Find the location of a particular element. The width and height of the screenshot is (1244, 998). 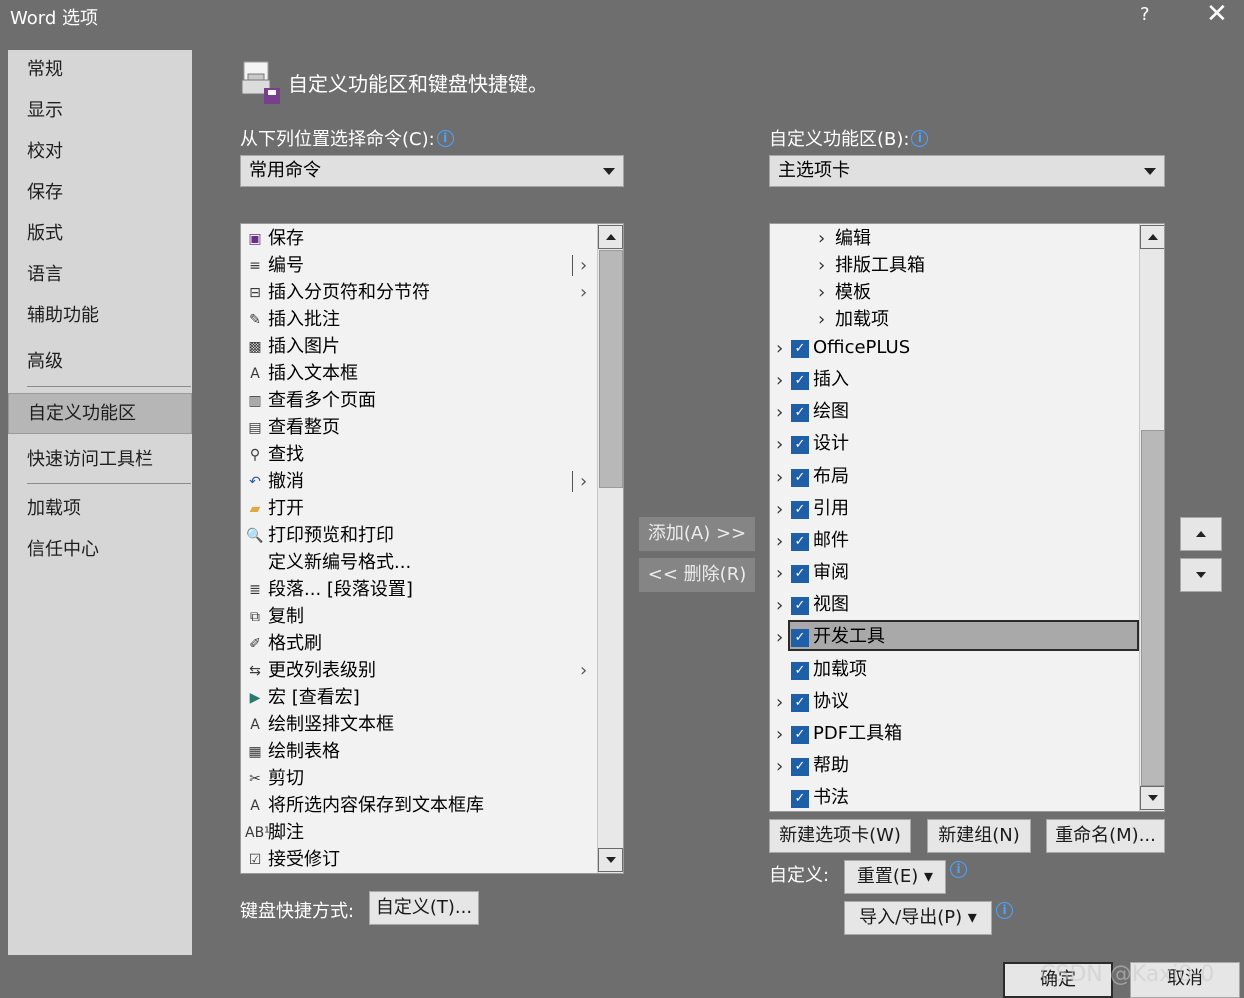

ribbon-tab-item: › ✓ 协议 is located at coordinates (953, 702).